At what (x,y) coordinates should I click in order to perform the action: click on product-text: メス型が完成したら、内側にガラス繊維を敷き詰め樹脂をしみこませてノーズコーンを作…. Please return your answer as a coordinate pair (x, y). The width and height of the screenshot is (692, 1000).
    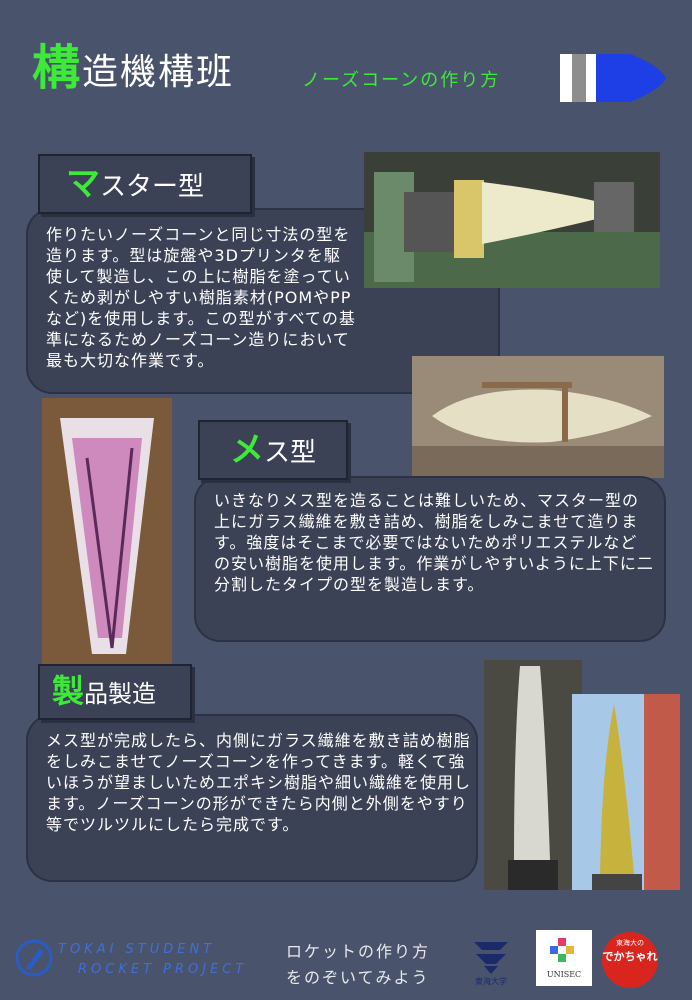
    Looking at the image, I should click on (259, 782).